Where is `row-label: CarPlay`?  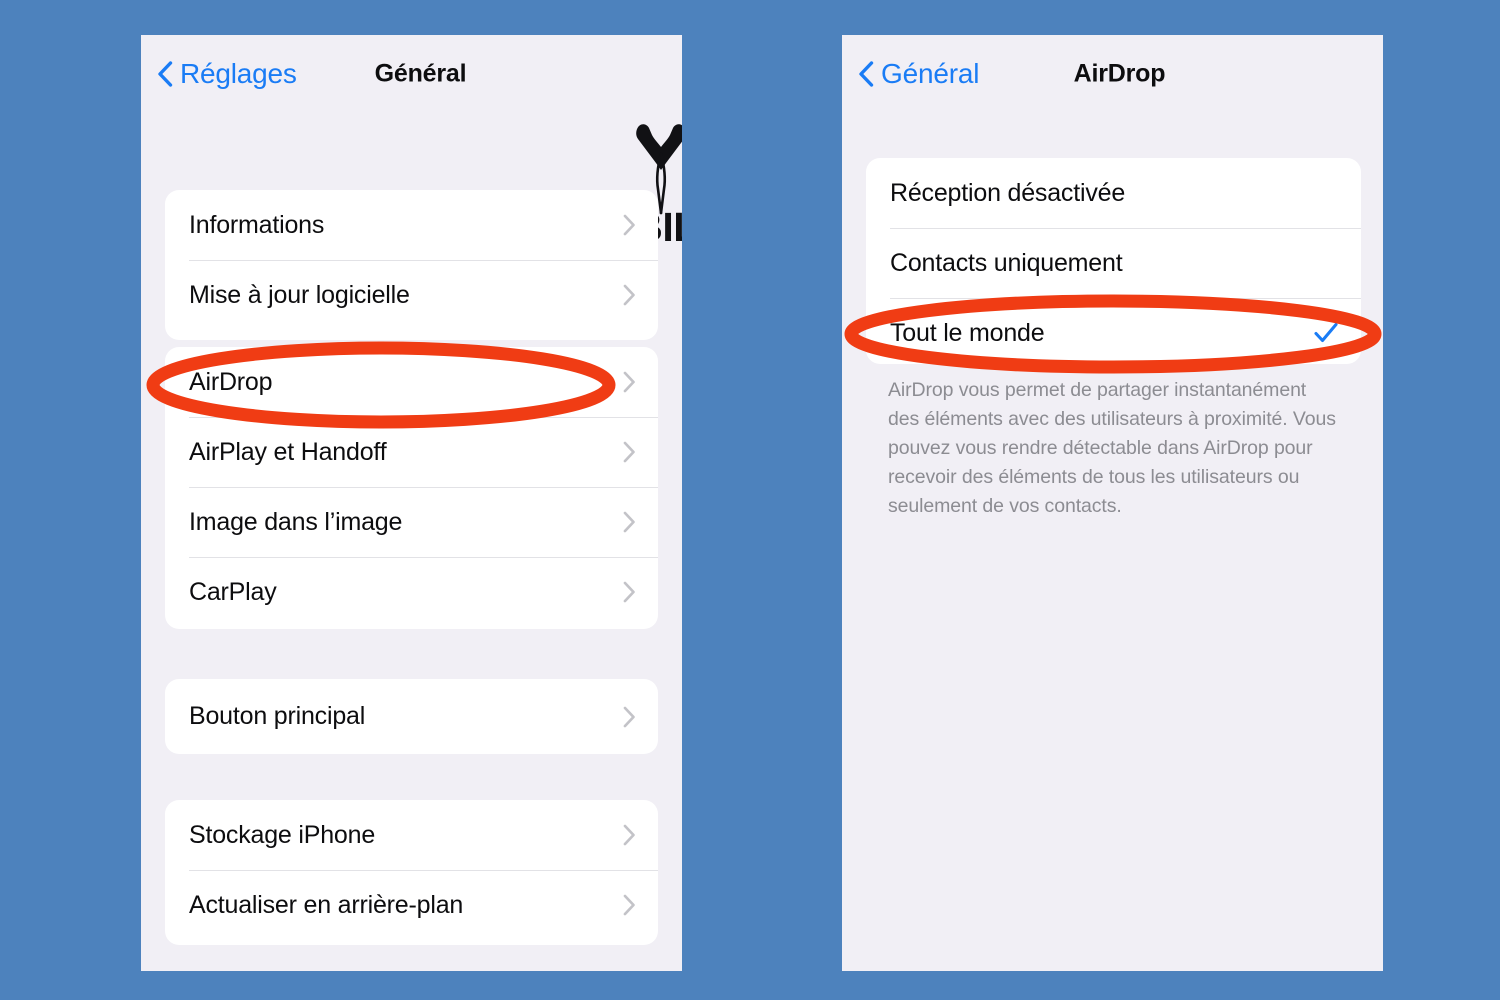 row-label: CarPlay is located at coordinates (233, 591).